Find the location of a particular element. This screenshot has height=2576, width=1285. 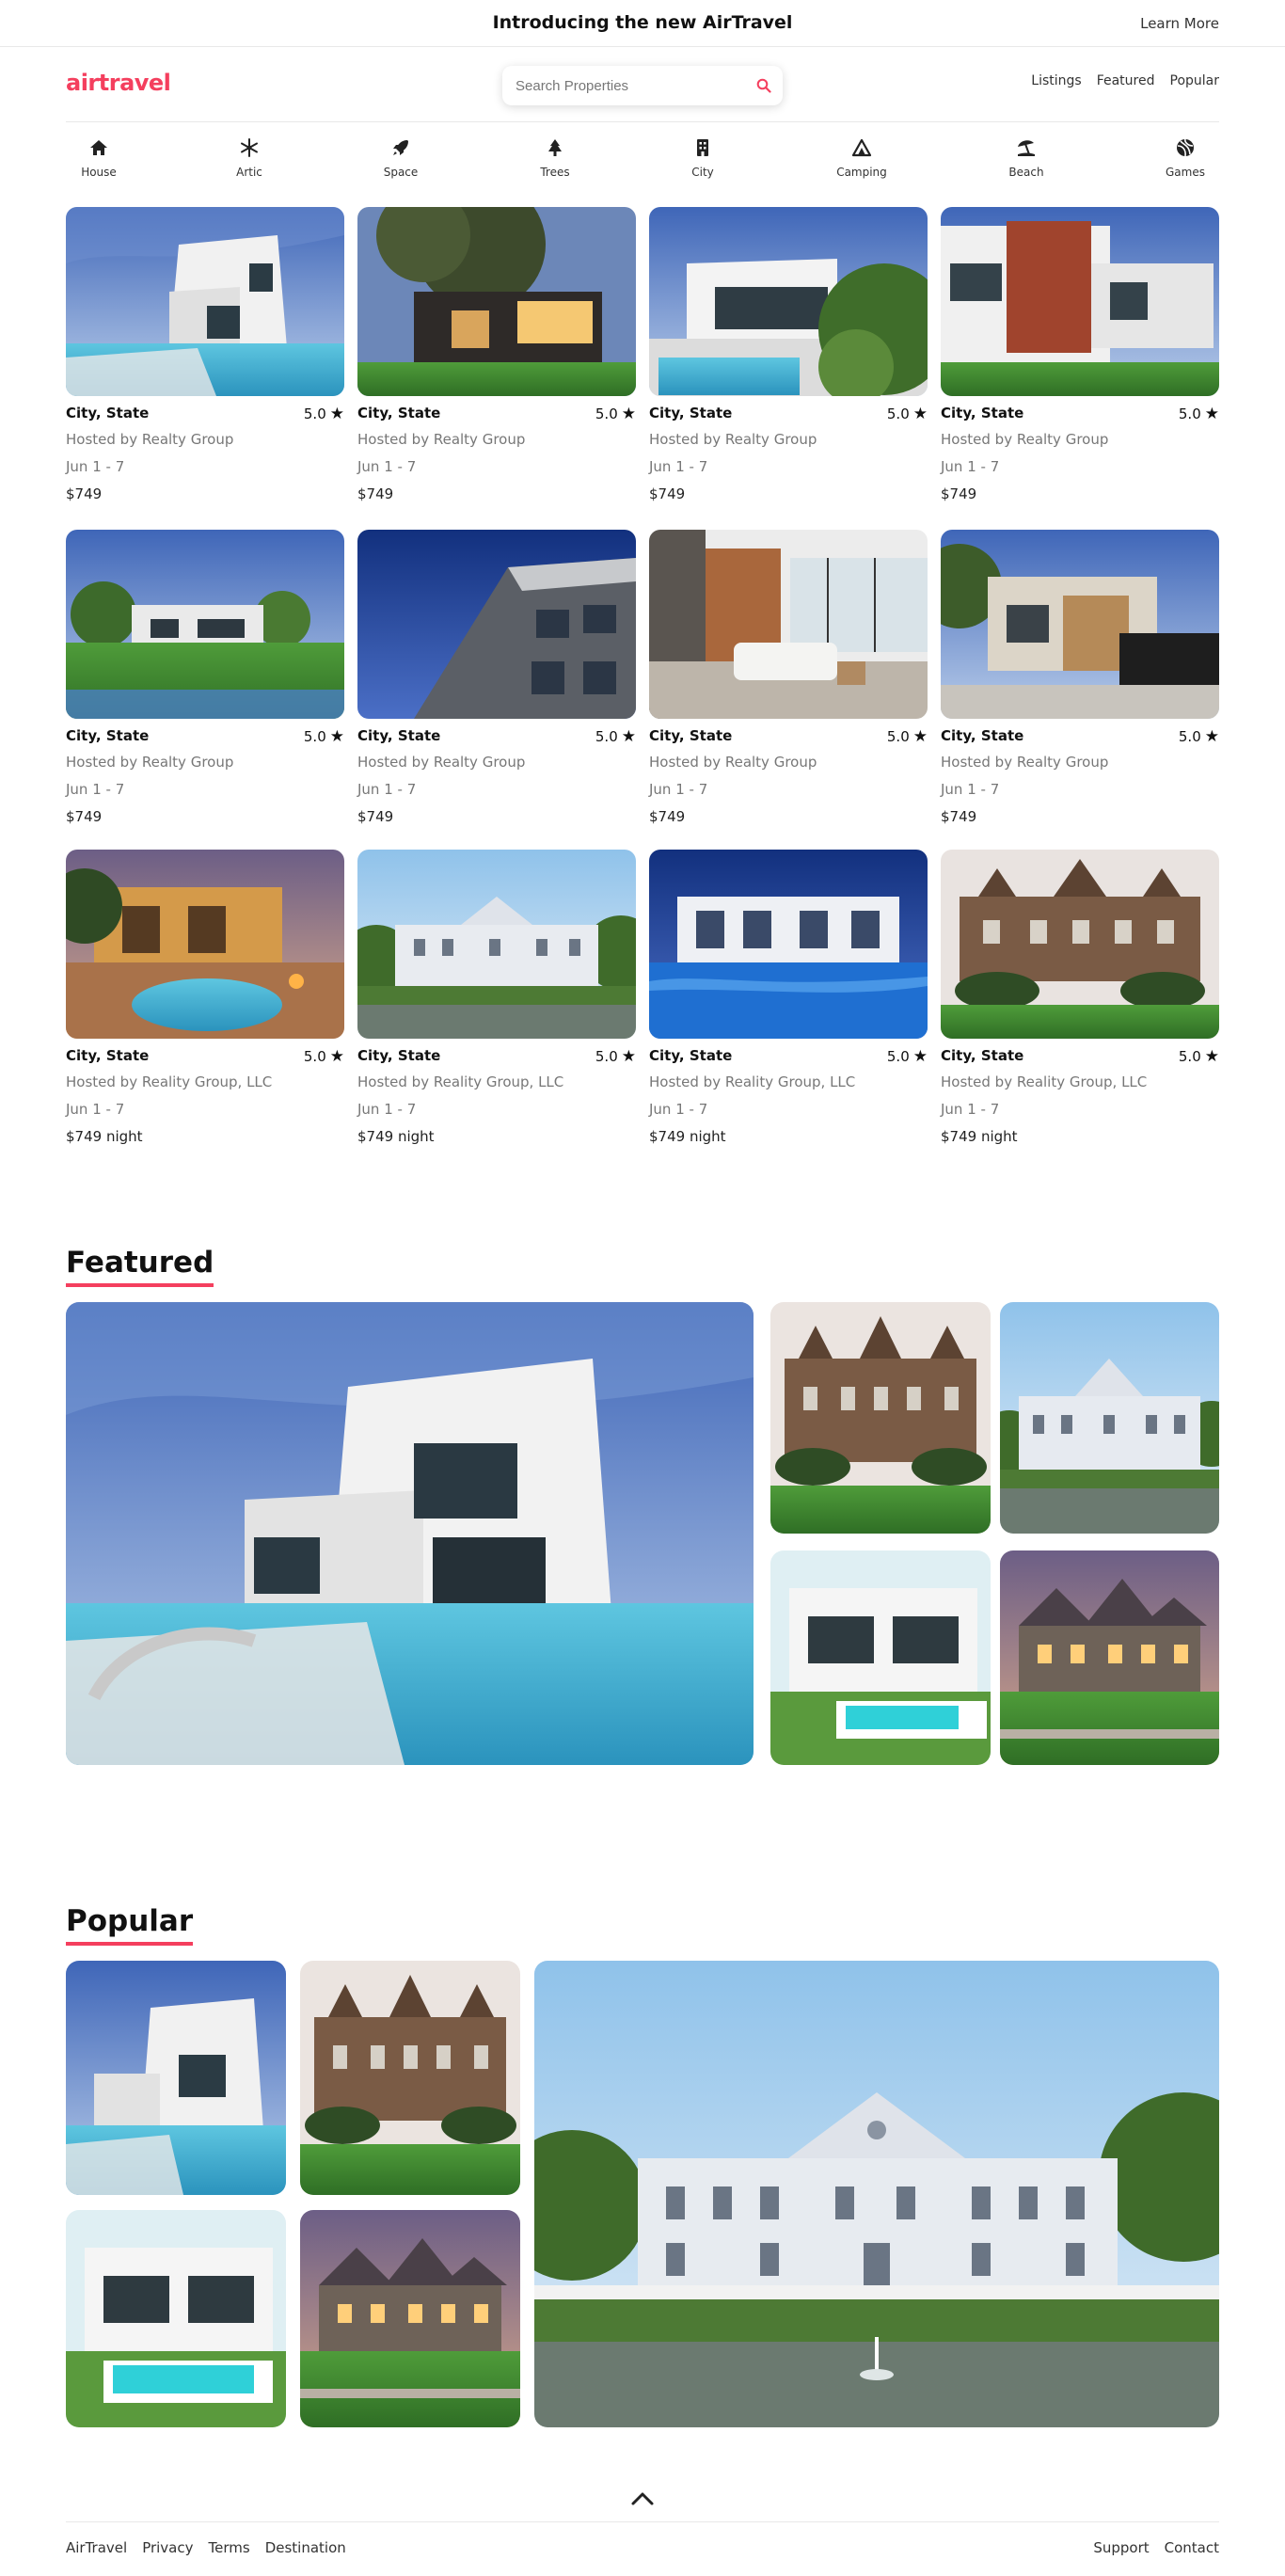

featured-main-photo is located at coordinates (410, 1534).